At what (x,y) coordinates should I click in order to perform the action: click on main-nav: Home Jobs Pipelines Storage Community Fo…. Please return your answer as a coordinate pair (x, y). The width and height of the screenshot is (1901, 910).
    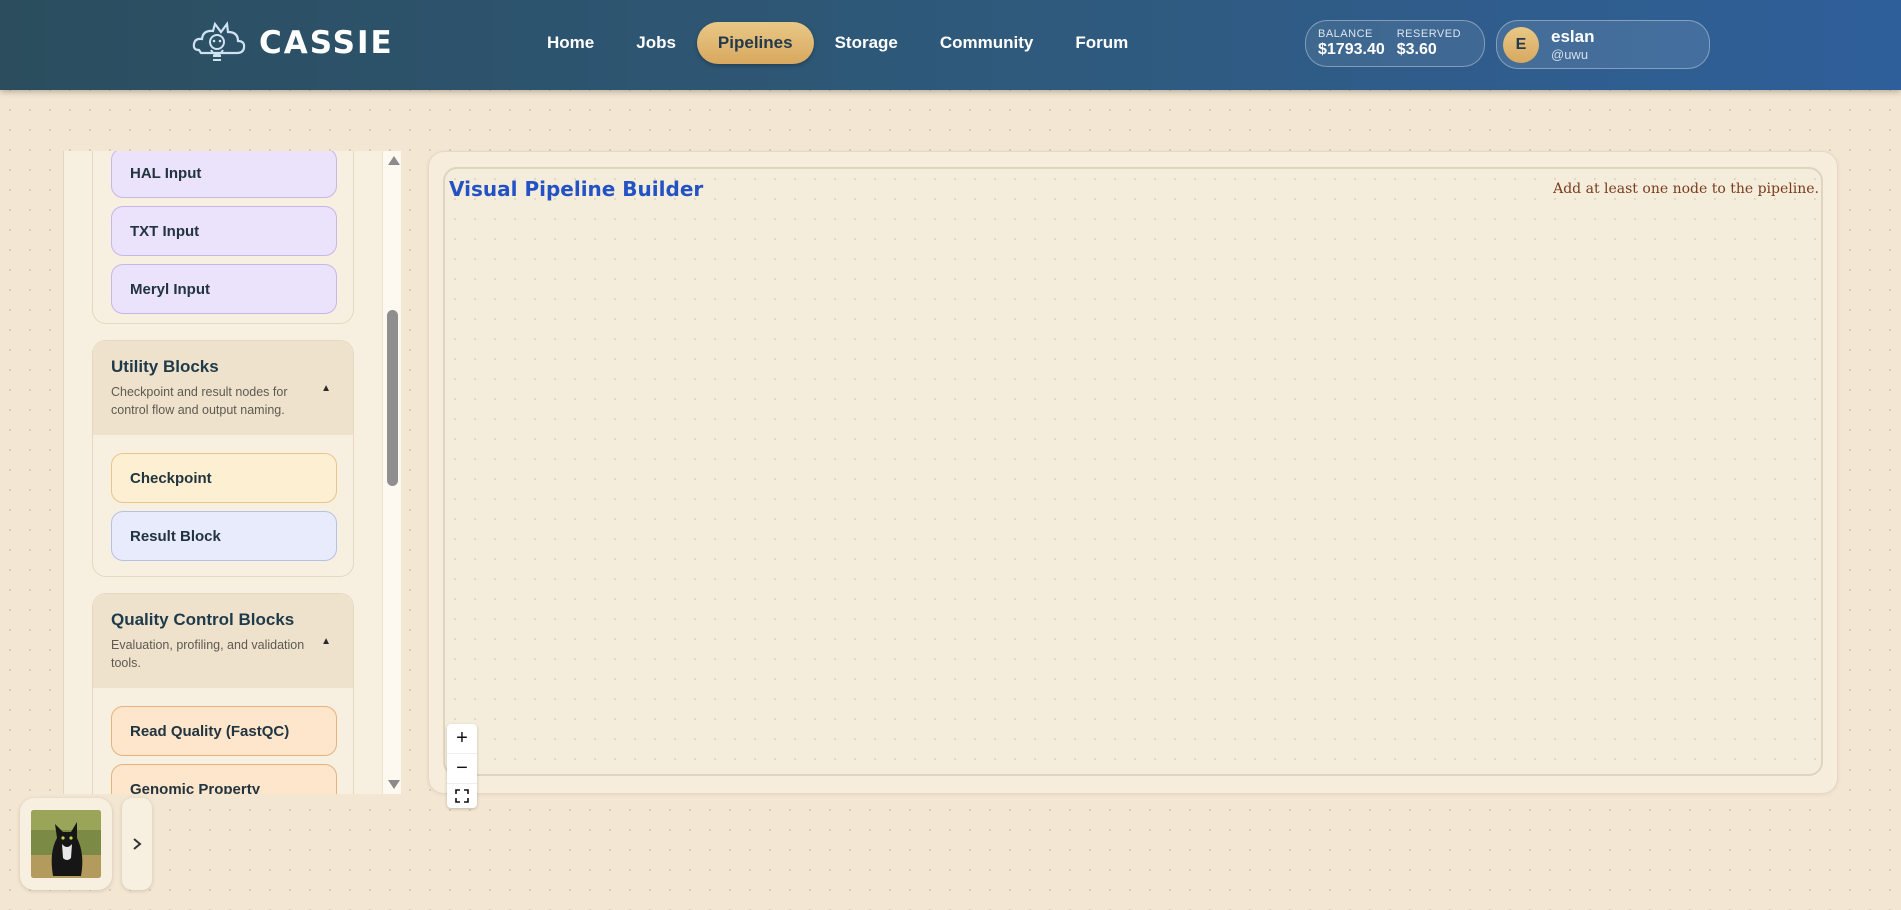
    Looking at the image, I should click on (837, 43).